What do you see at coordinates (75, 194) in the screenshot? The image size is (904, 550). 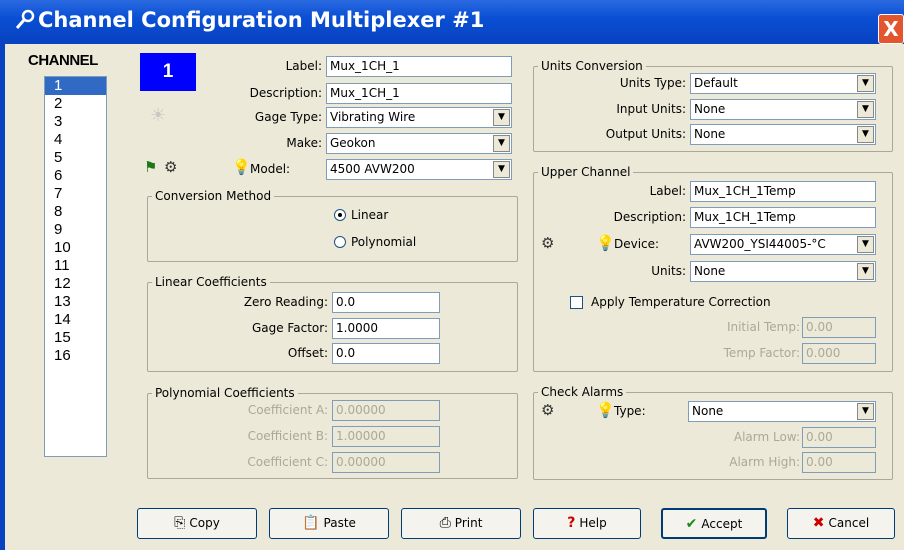 I see `channel-item: 7` at bounding box center [75, 194].